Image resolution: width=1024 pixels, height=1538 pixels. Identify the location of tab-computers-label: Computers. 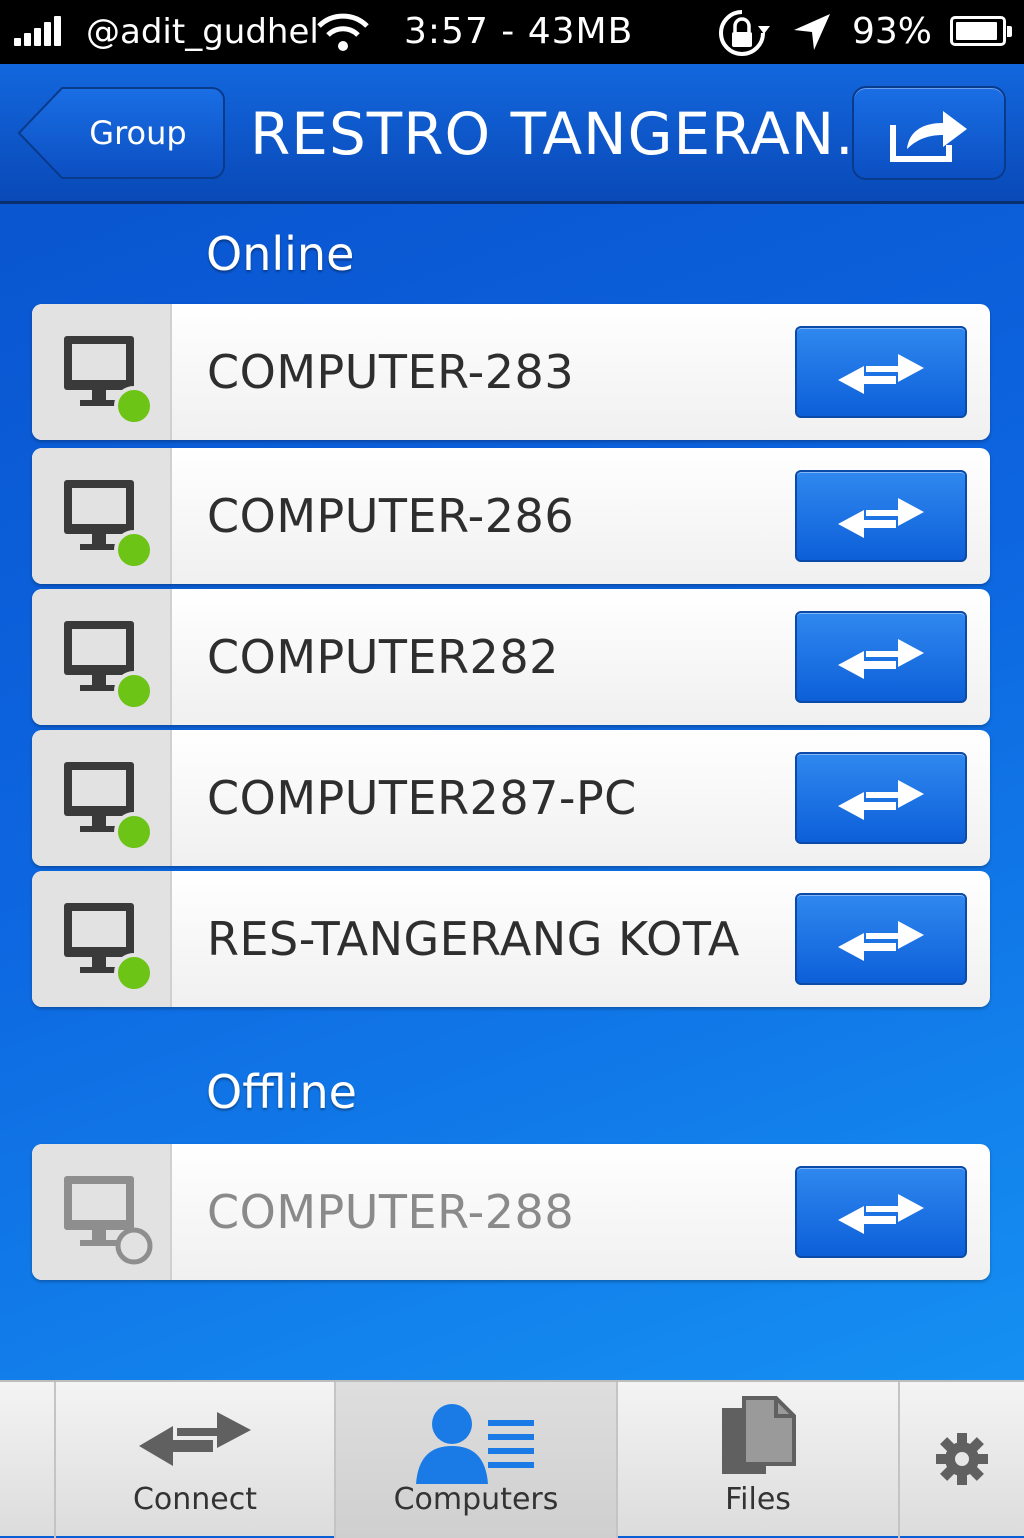
(476, 1499).